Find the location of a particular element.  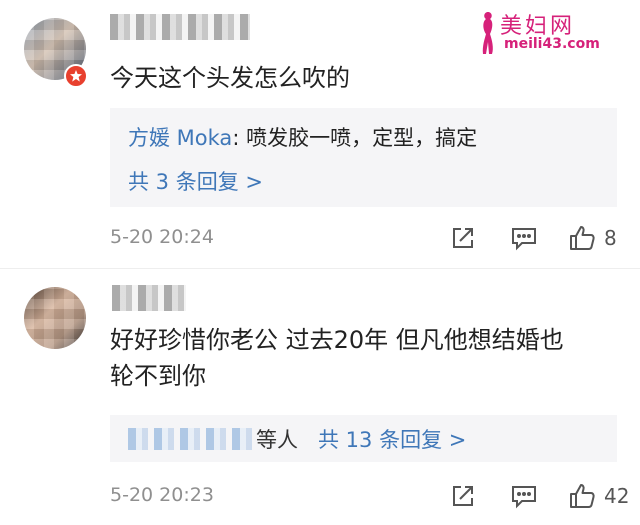

like-button: 42 is located at coordinates (598, 496).